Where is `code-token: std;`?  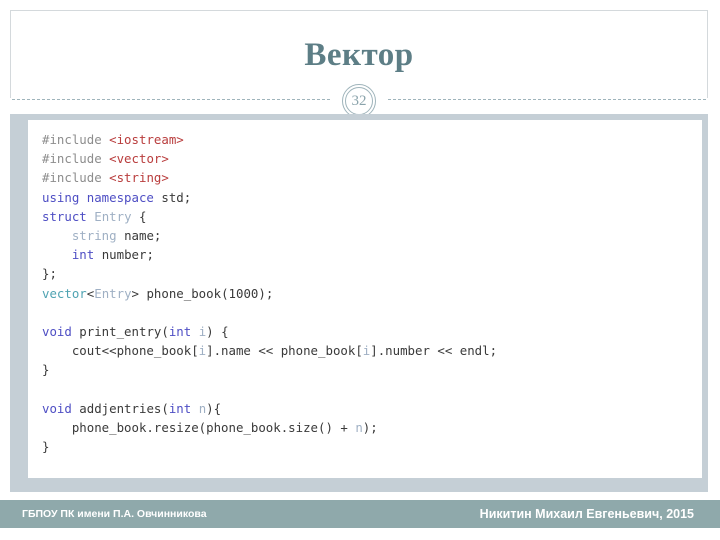 code-token: std; is located at coordinates (172, 197).